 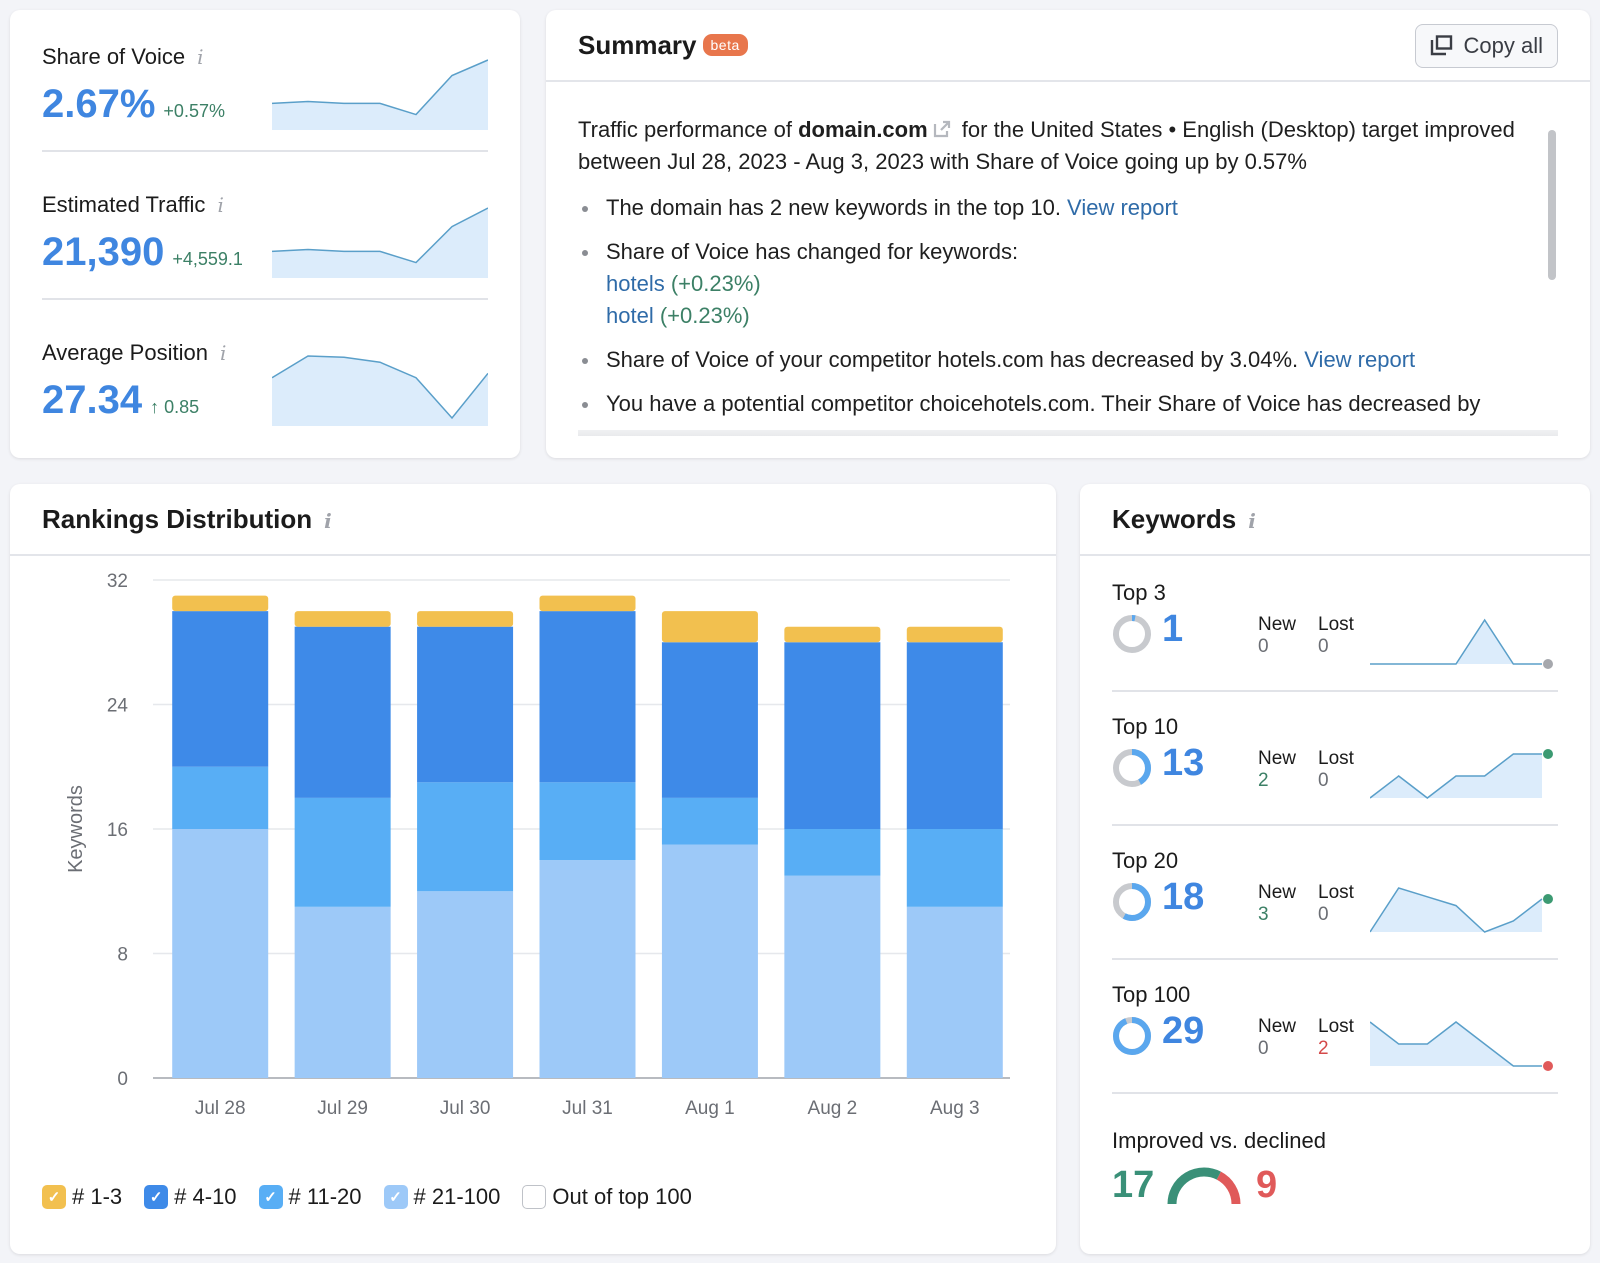 I want to click on x-tick-label: Jul 29, so click(x=342, y=1108).